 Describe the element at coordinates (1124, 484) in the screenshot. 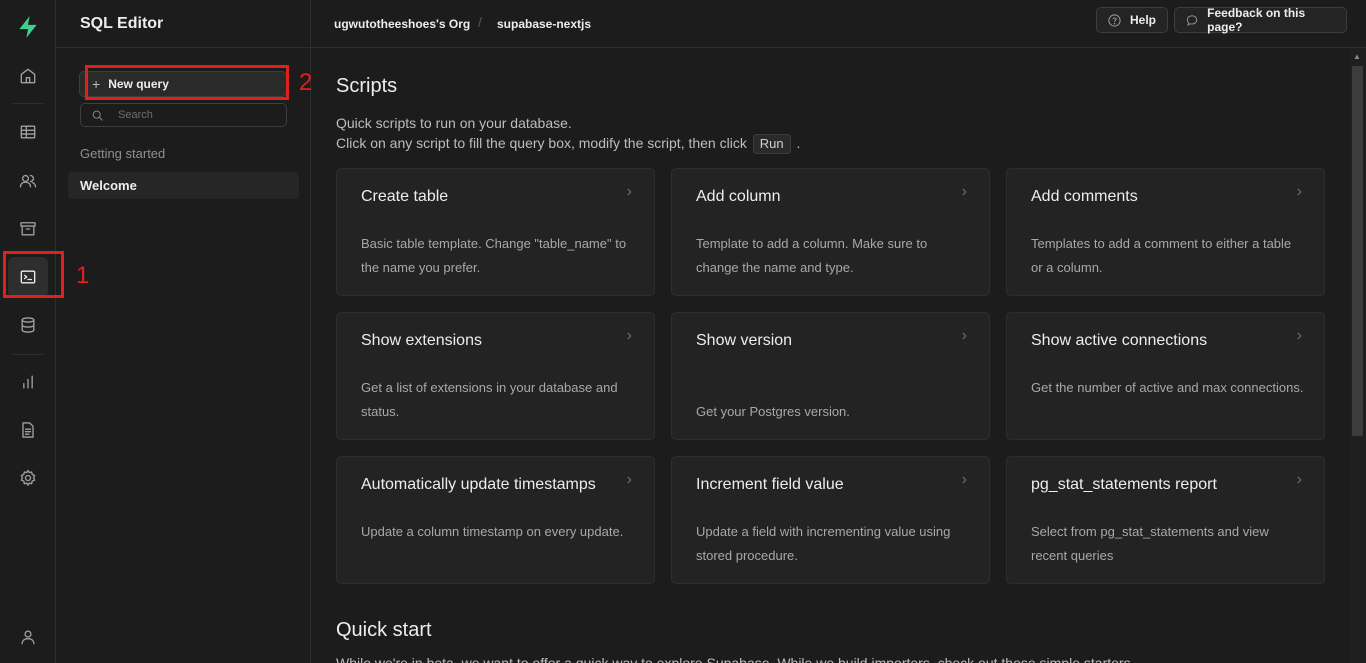

I see `card-title: pg_stat_statements report` at that location.